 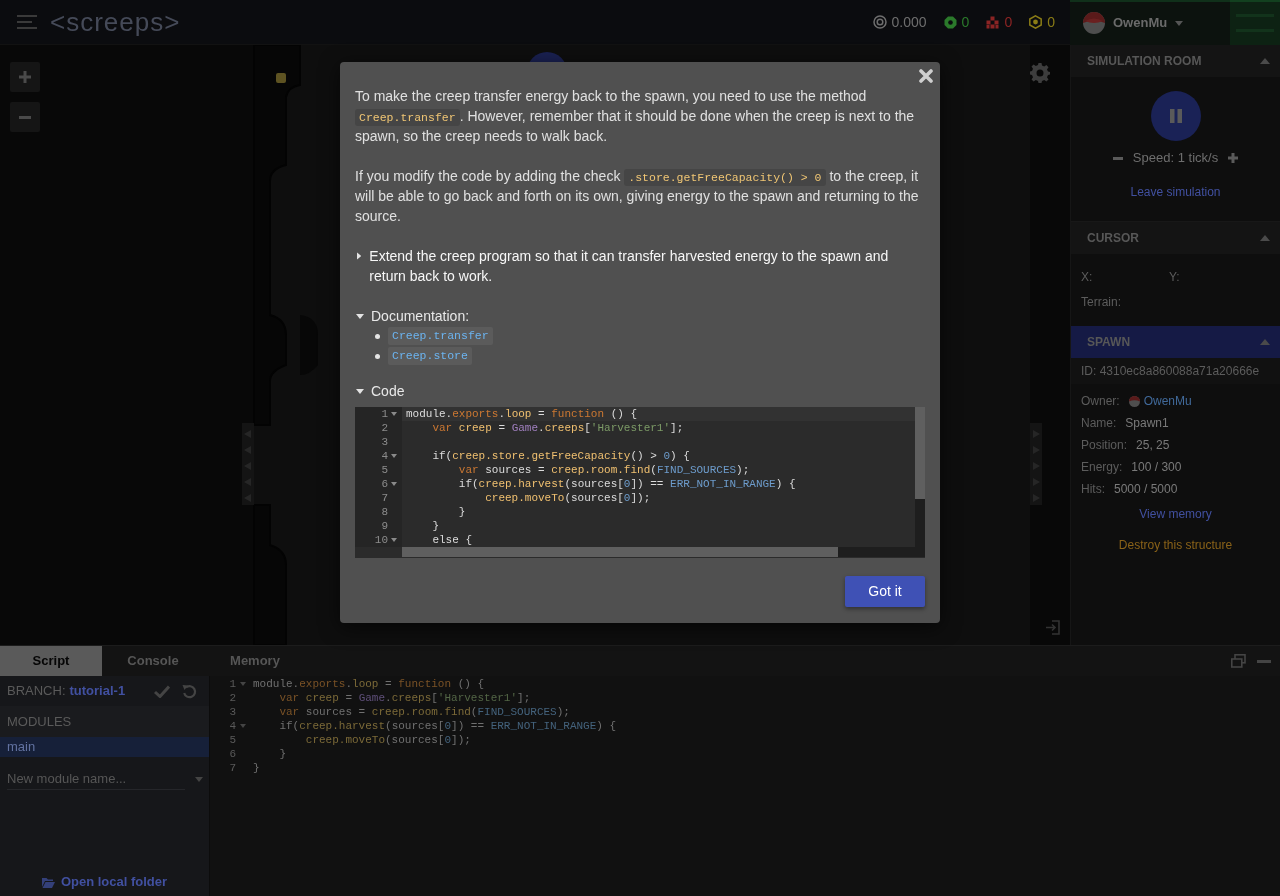 I want to click on pause-button, so click(x=1175, y=116).